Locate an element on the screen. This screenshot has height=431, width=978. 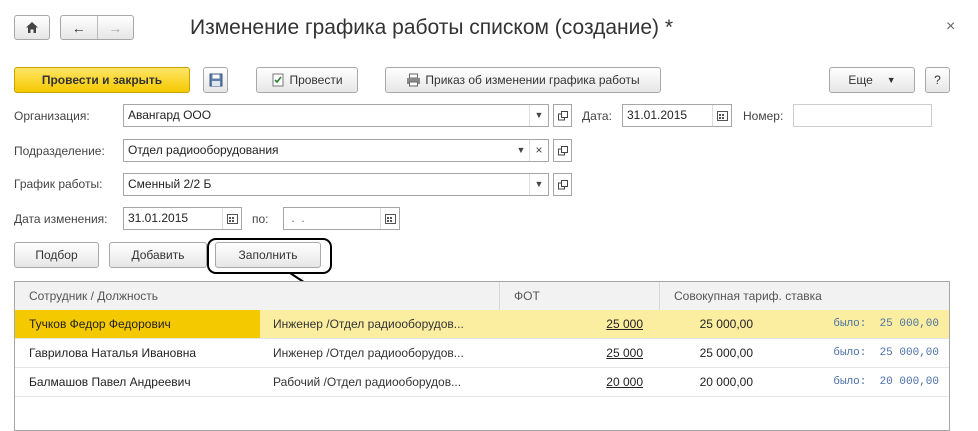
post-button: Провести is located at coordinates (307, 80).